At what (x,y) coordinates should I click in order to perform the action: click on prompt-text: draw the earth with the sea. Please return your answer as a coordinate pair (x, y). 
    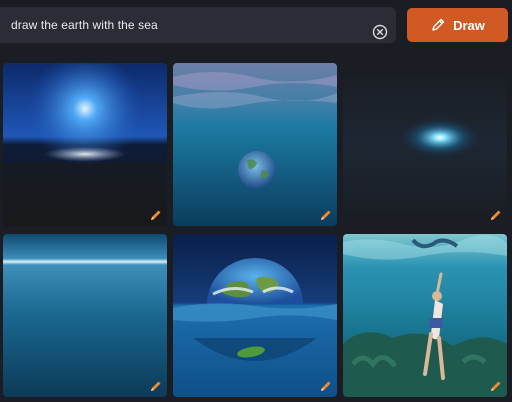
    Looking at the image, I should click on (84, 25).